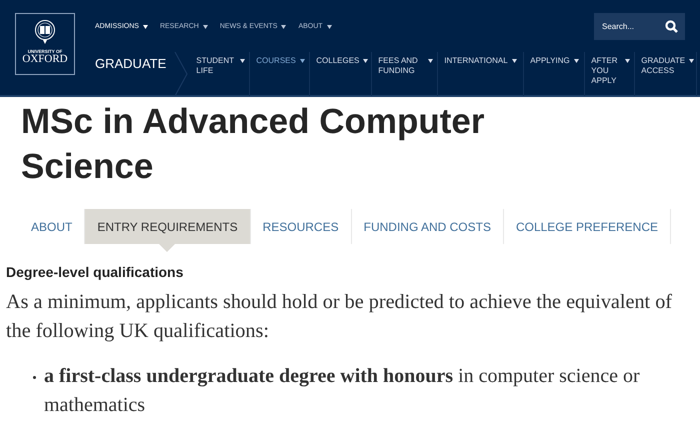 The width and height of the screenshot is (700, 433). Describe the element at coordinates (45, 59) in the screenshot. I see `logo-wordmark: OXFORD` at that location.